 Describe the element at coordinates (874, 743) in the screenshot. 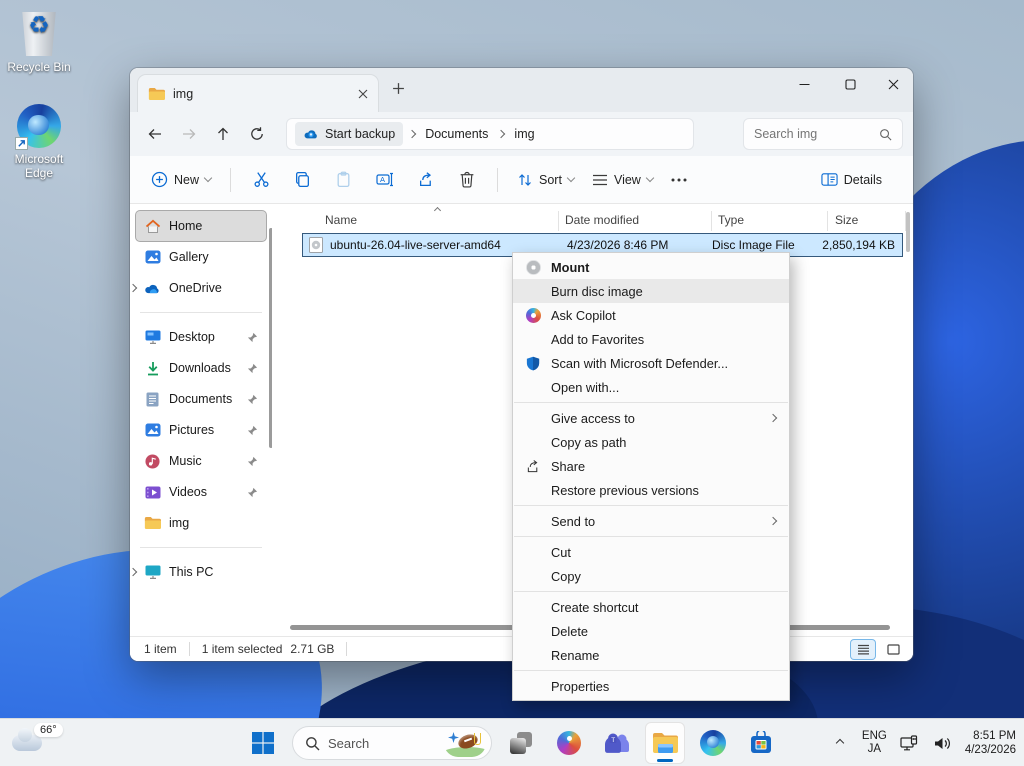

I see `language-indicator: ENG JA` at that location.